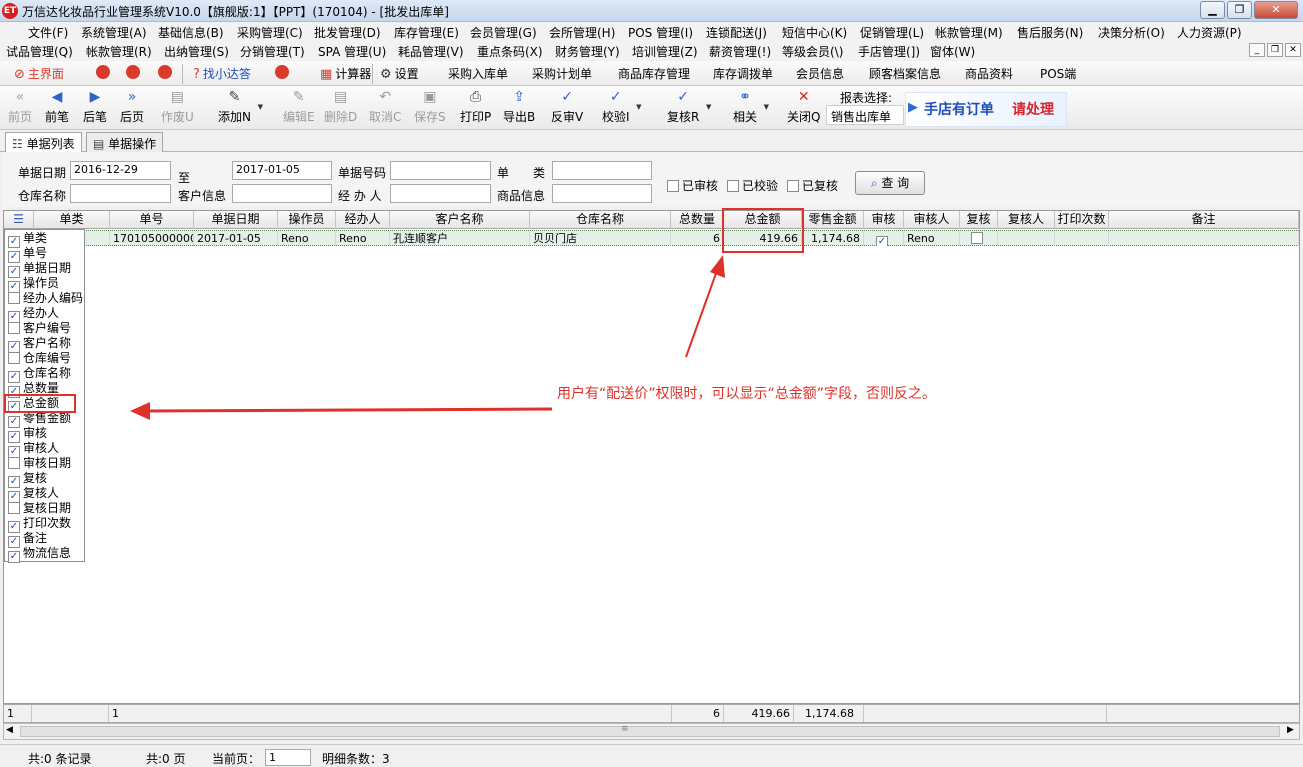 The width and height of the screenshot is (1303, 767). I want to click on menu-item: 帐款管理(M), so click(969, 32).